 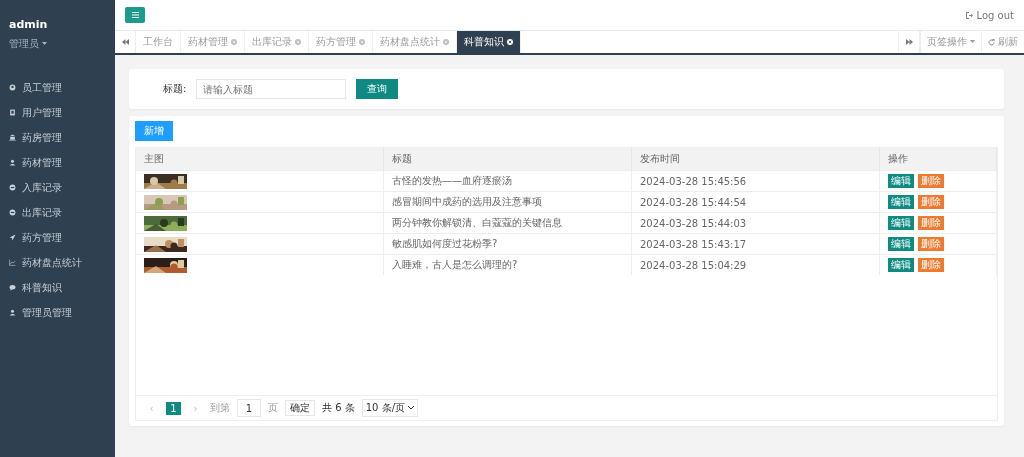 What do you see at coordinates (154, 131) in the screenshot?
I see `add-button: 新增` at bounding box center [154, 131].